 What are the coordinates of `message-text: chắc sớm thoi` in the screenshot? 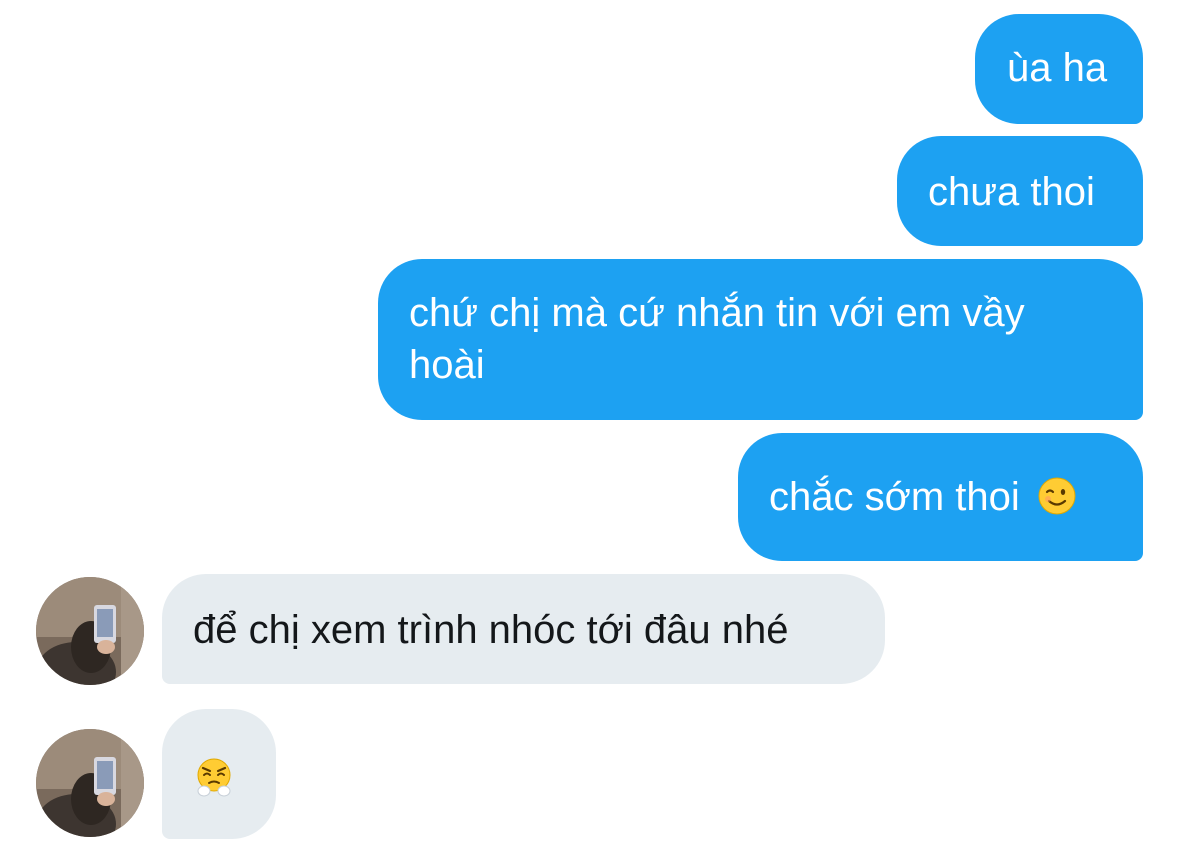 It's located at (894, 497).